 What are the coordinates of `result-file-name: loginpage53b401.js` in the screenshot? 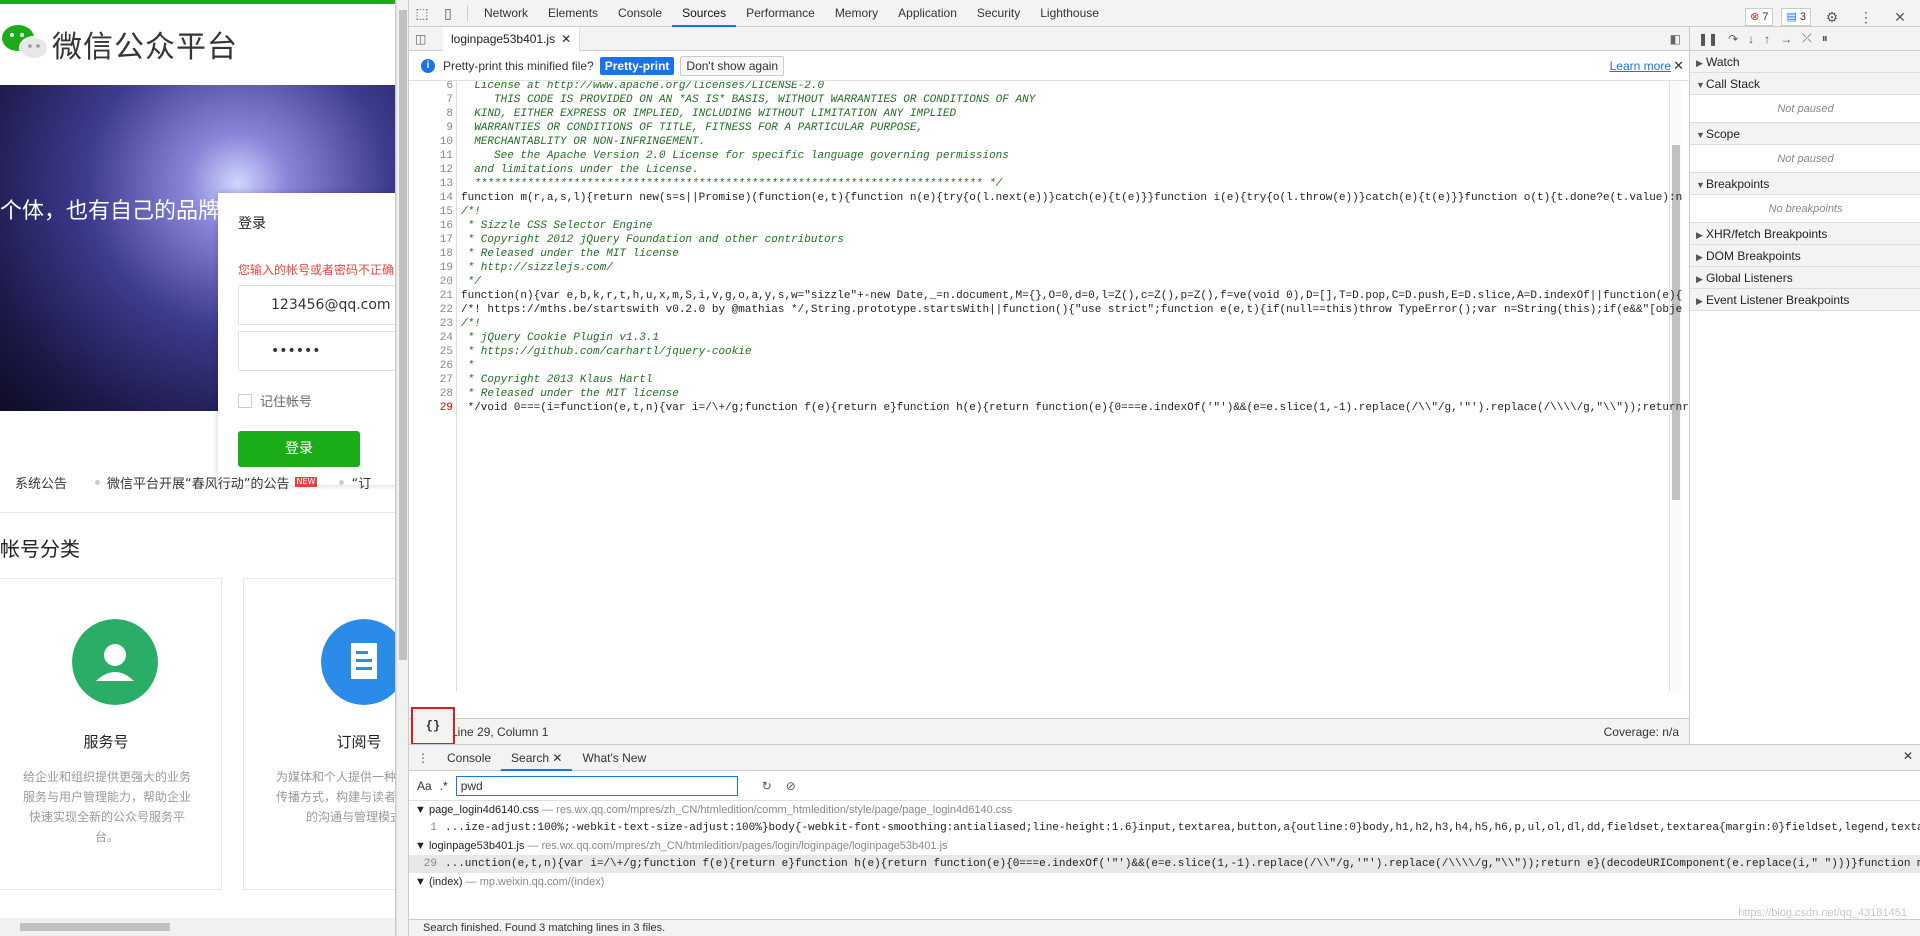 It's located at (476, 846).